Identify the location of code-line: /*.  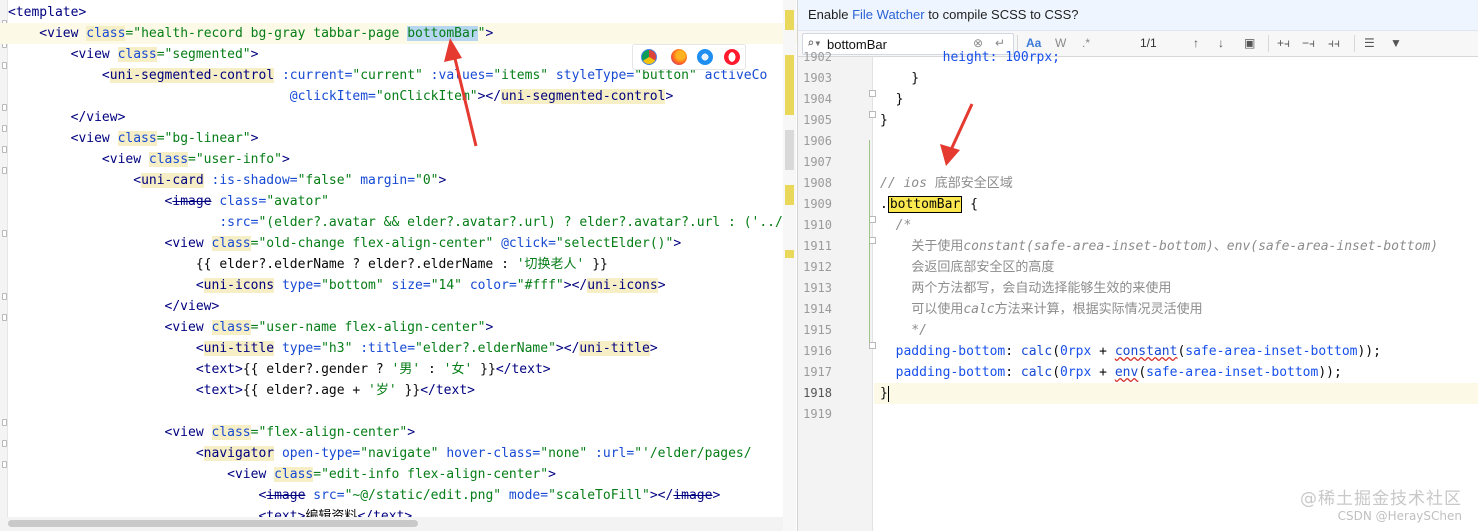
(893, 225).